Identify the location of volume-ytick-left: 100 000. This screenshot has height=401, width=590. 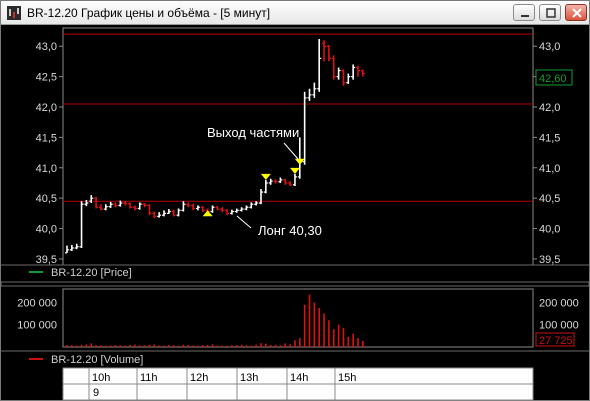
(37, 326).